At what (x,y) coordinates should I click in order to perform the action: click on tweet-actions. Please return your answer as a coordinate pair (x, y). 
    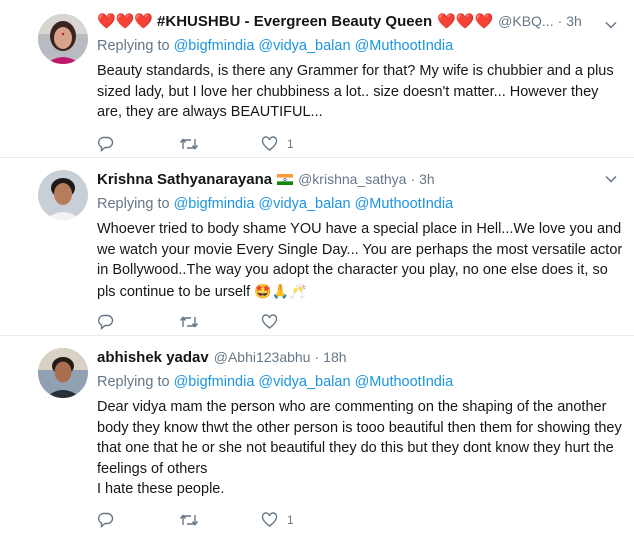
    Looking at the image, I should click on (192, 322).